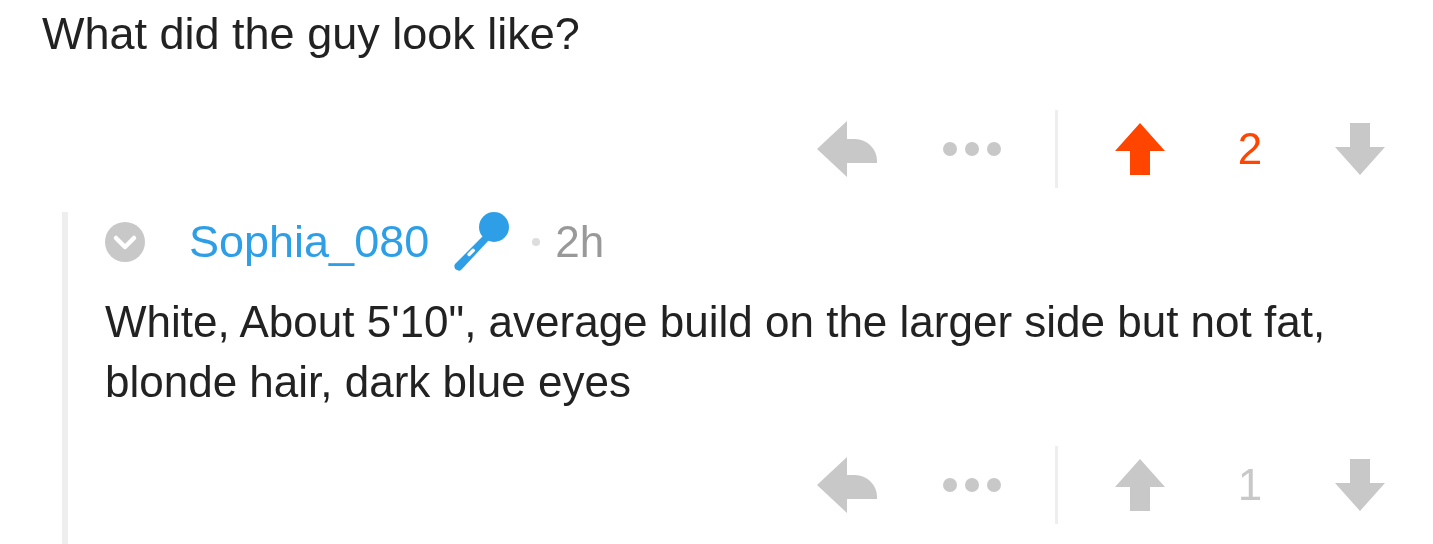 The height and width of the screenshot is (544, 1433). I want to click on username-link: Sophia_080, so click(309, 242).